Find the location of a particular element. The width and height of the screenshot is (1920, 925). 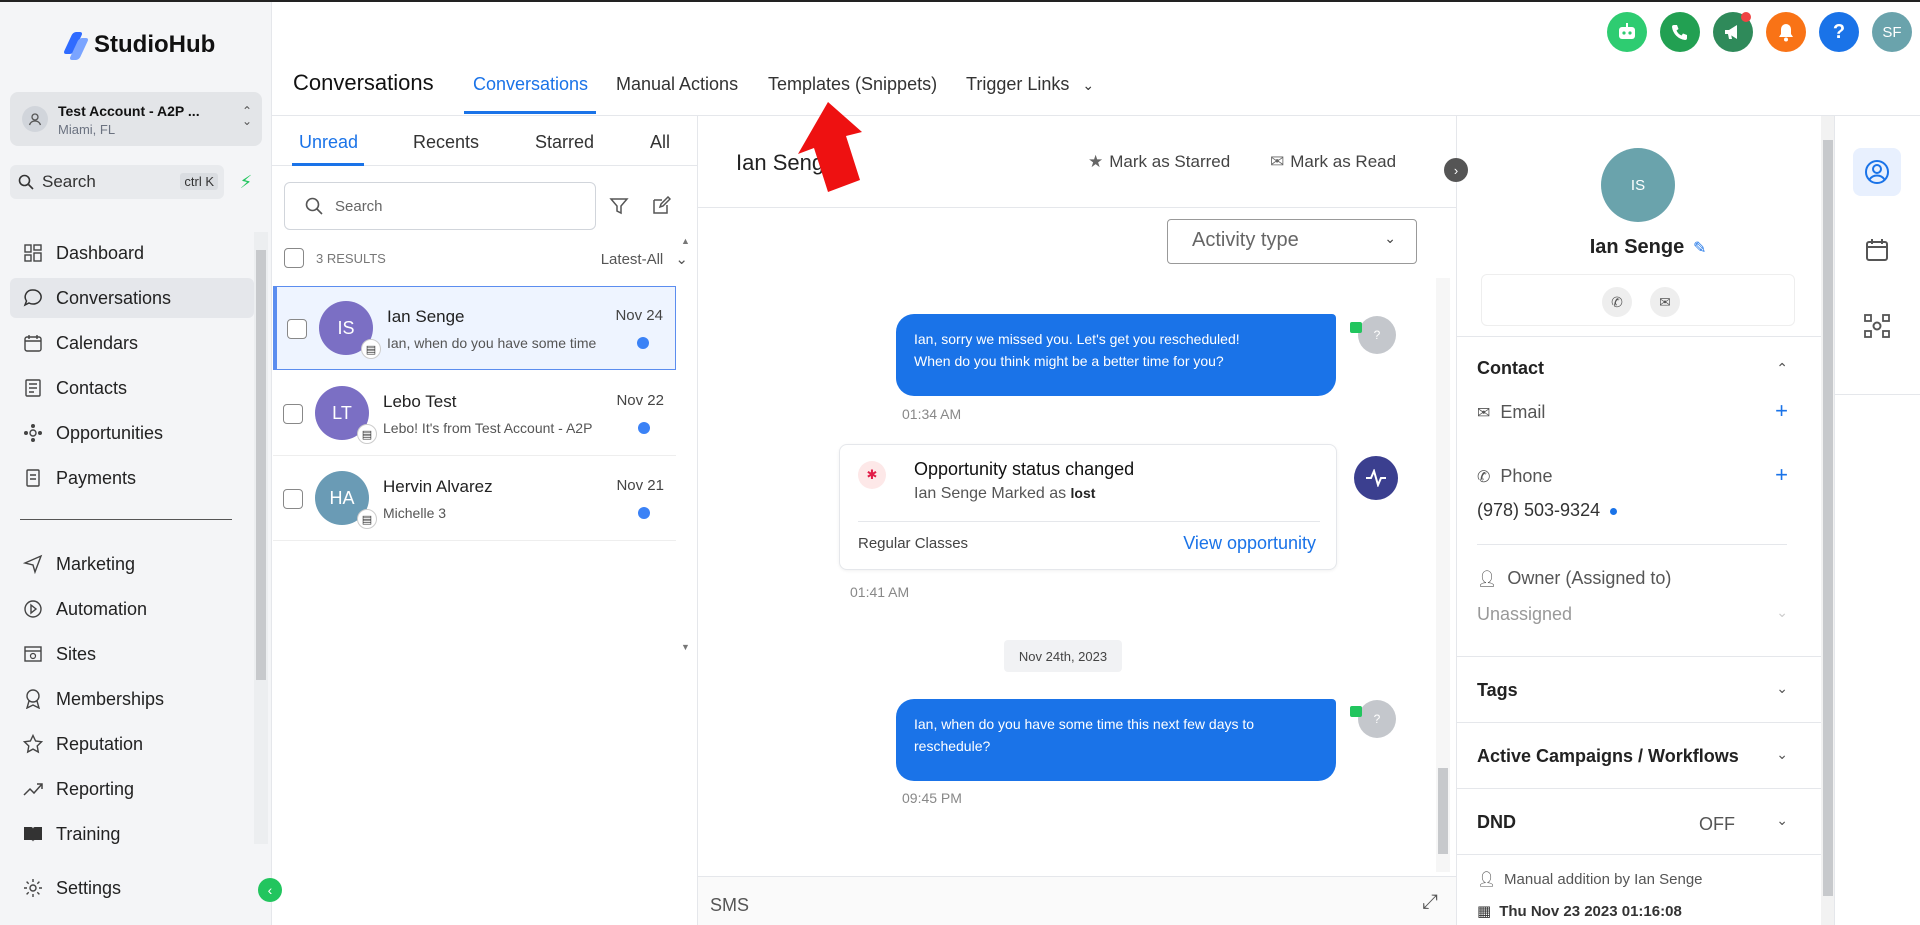

email-field-label: ✉ Email is located at coordinates (1511, 412).